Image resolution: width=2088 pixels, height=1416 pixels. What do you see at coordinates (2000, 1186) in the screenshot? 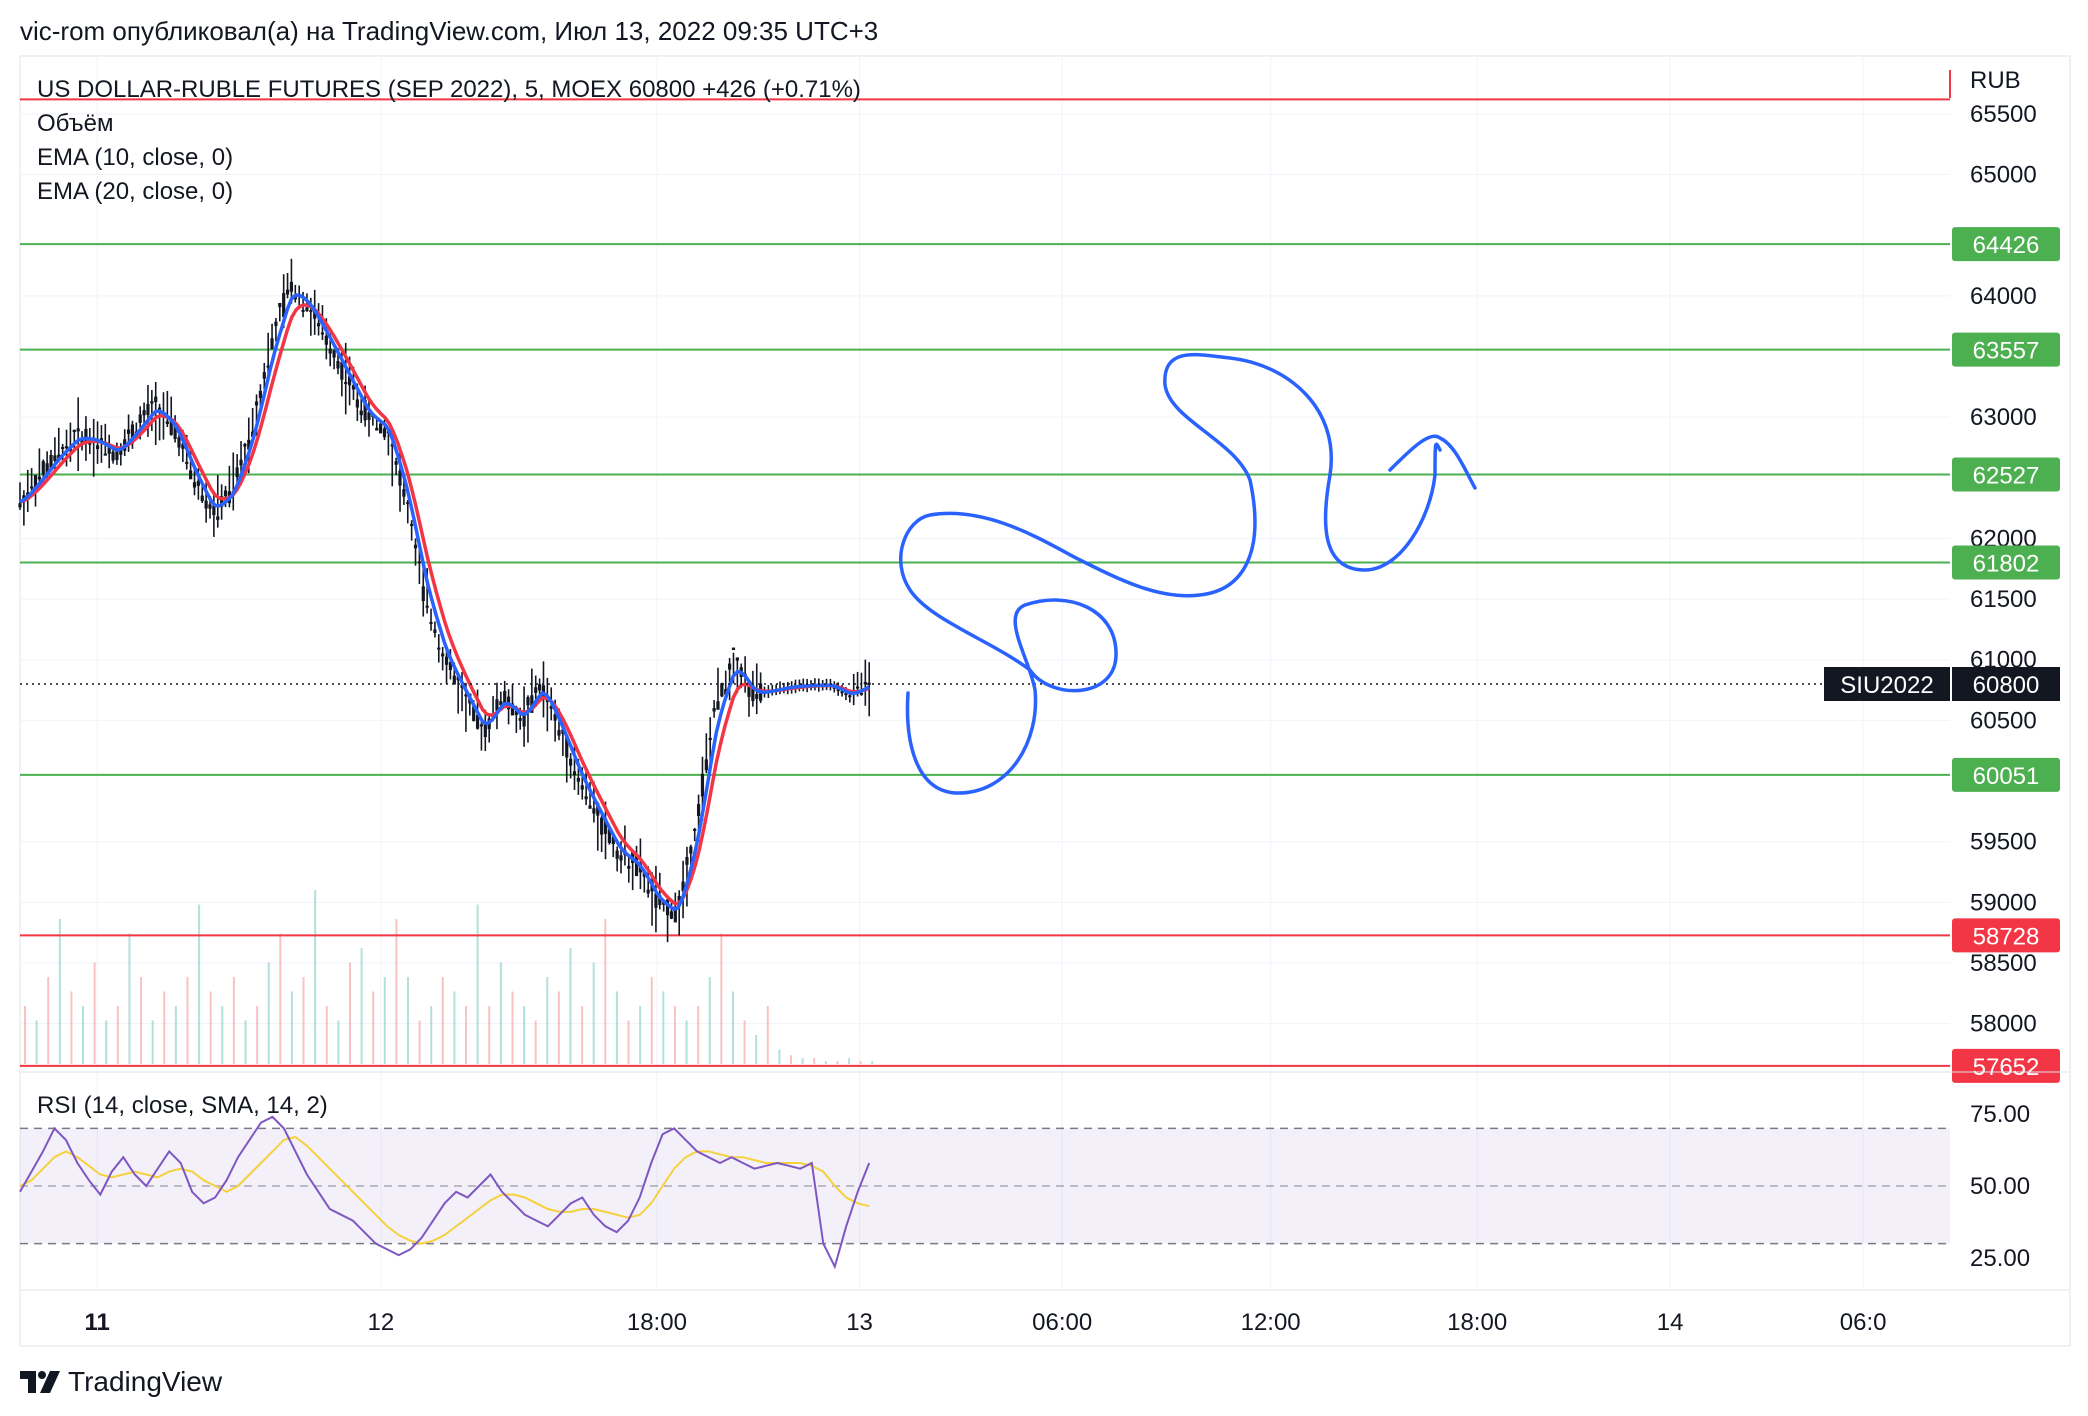
I see `rsi-axis: 75.00 50.00 25.00` at bounding box center [2000, 1186].